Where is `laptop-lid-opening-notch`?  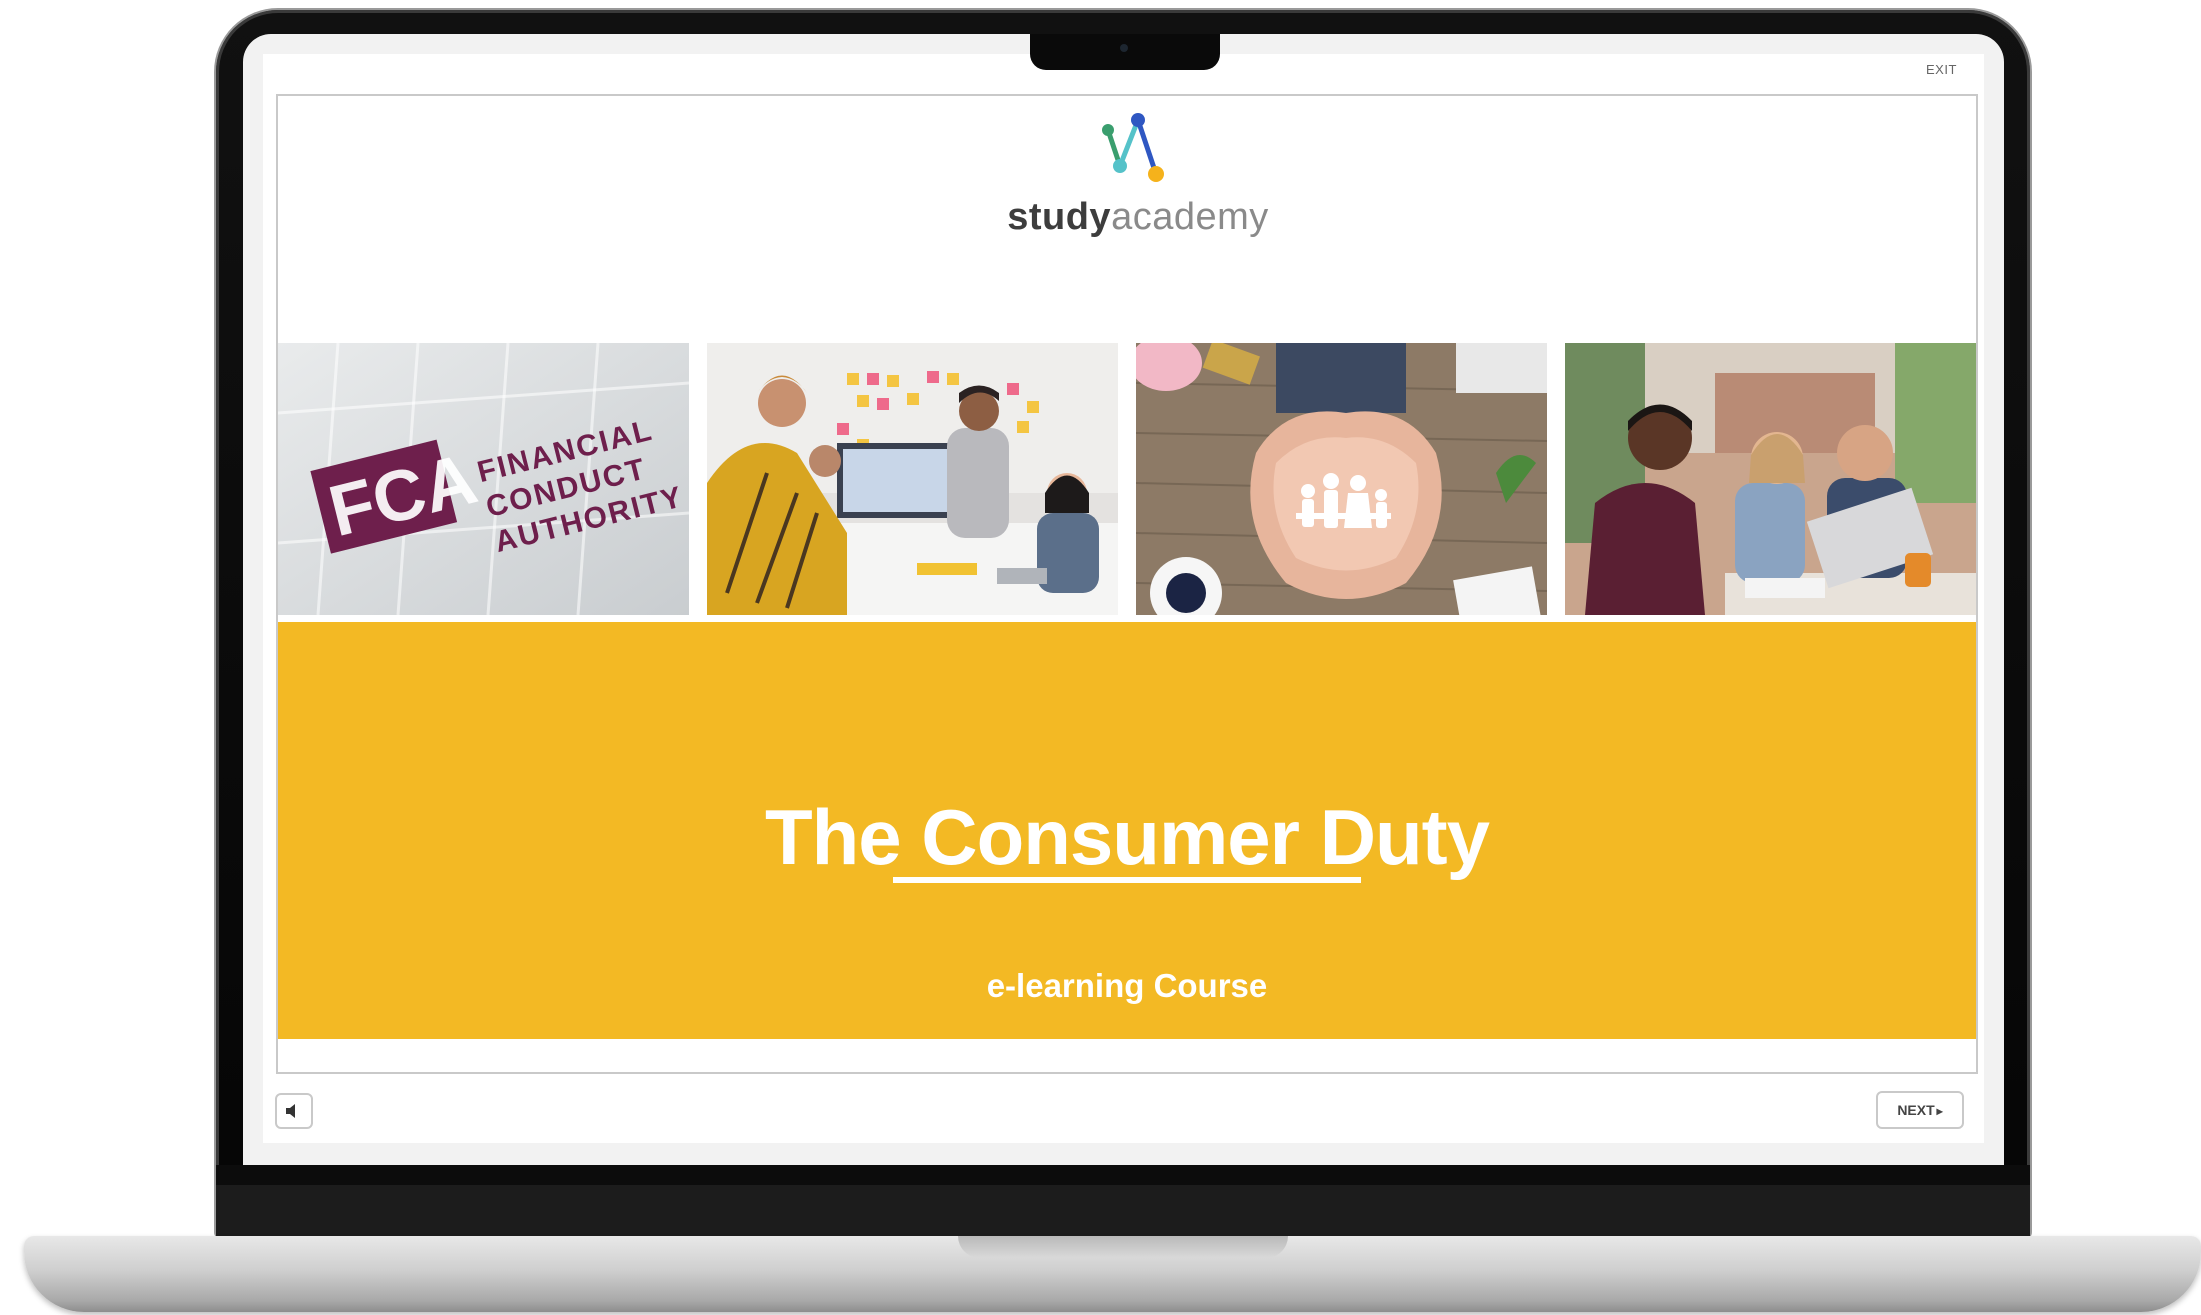 laptop-lid-opening-notch is located at coordinates (1123, 1247).